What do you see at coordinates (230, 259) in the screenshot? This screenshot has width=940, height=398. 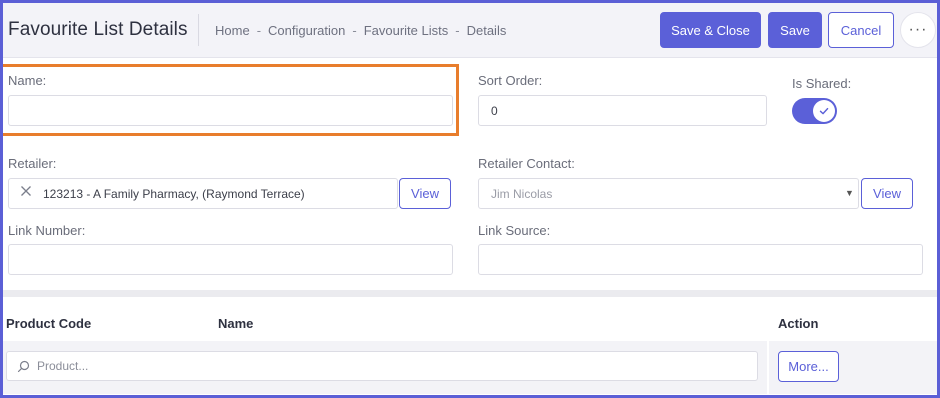 I see `link-number-input` at bounding box center [230, 259].